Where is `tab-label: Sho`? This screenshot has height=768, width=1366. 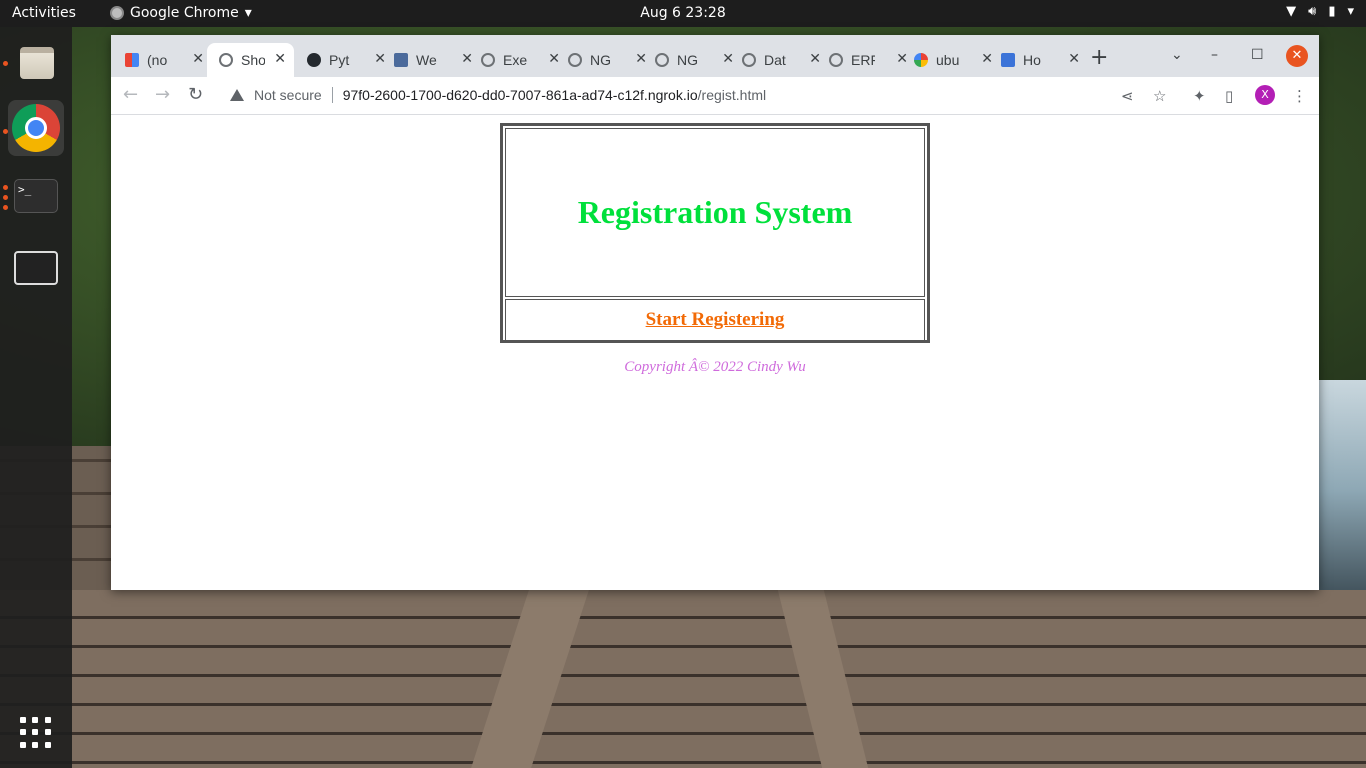
tab-label: Sho is located at coordinates (253, 60).